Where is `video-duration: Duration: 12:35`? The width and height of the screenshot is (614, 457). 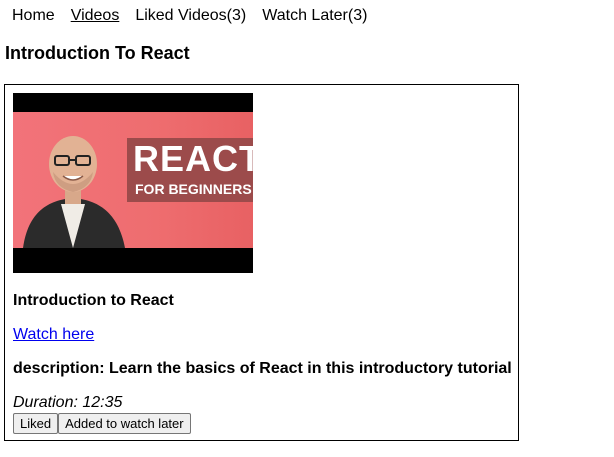 video-duration: Duration: 12:35 is located at coordinates (68, 402).